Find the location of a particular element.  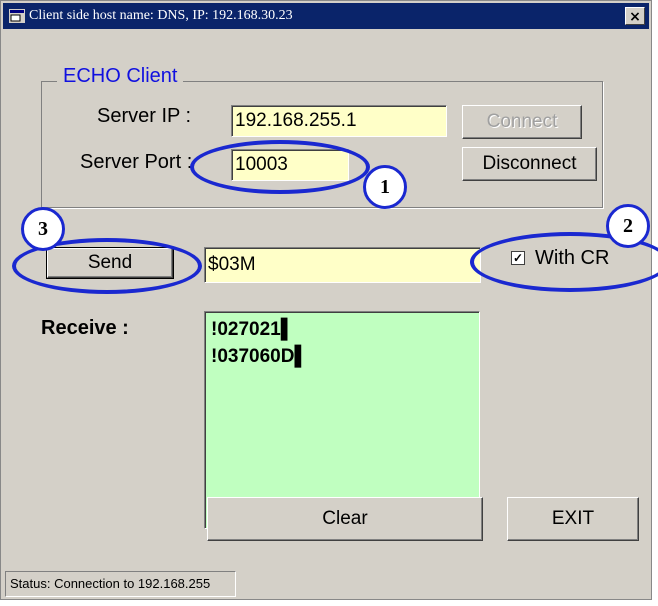

command-input: $03M is located at coordinates (342, 265).